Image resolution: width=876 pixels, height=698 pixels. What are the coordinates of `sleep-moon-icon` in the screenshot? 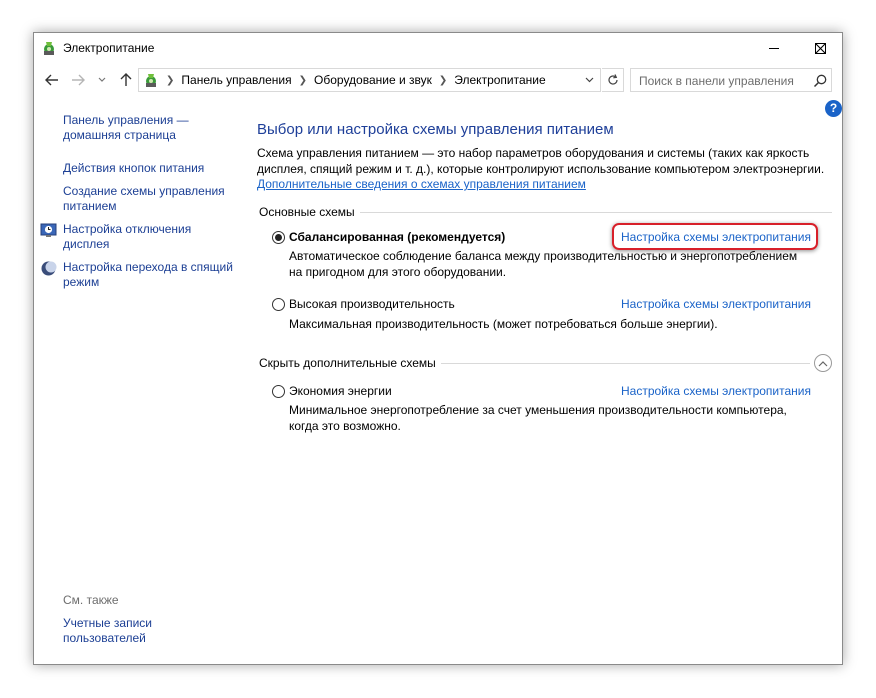 It's located at (49, 268).